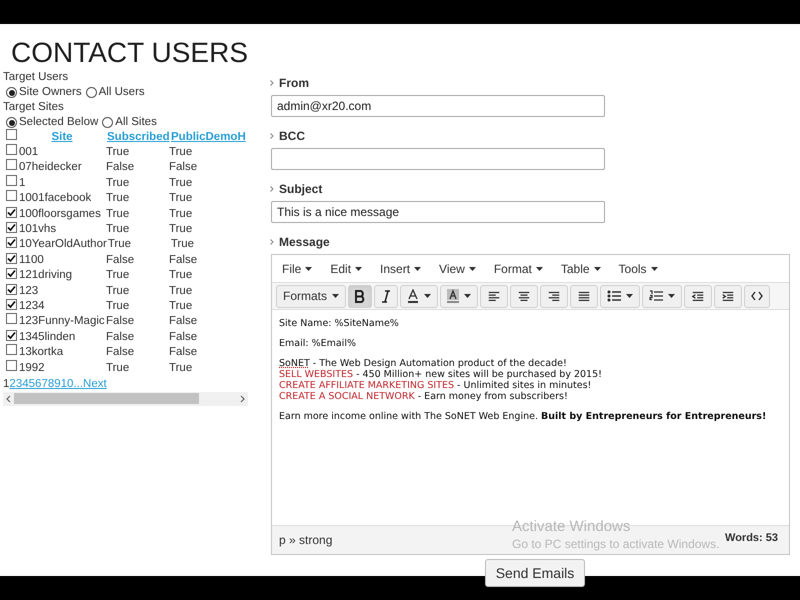 This screenshot has width=800, height=600. Describe the element at coordinates (50, 168) in the screenshot. I see `table-cell-text: 07heidecker` at that location.